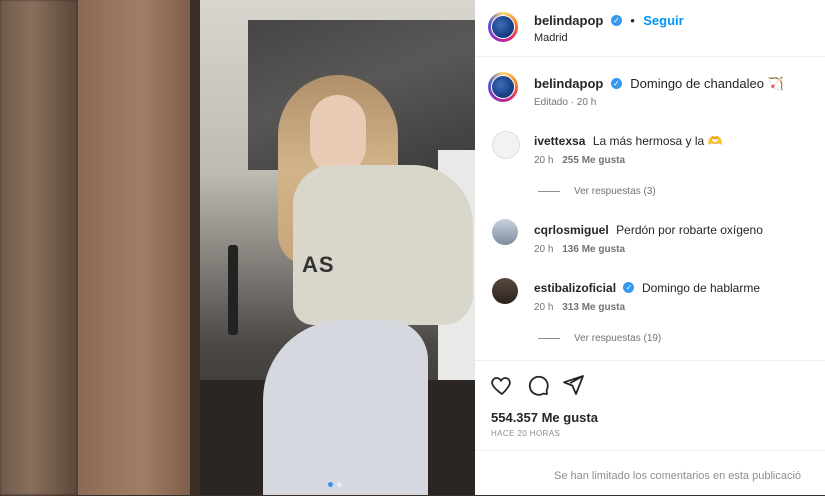  I want to click on comment-username: estibalizoficial, so click(575, 288).